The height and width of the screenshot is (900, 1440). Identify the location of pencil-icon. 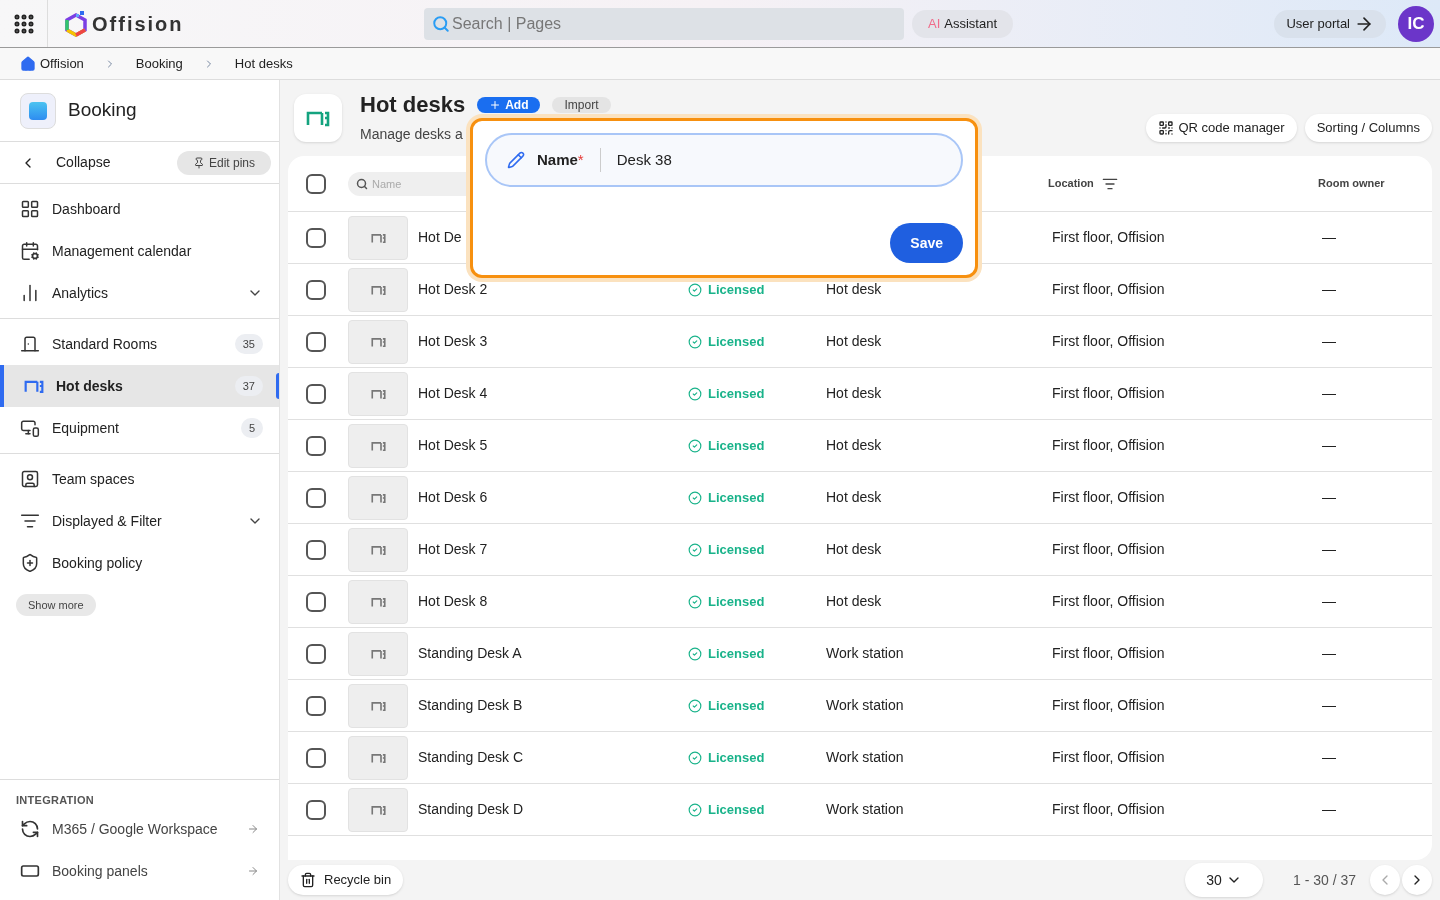
(516, 160).